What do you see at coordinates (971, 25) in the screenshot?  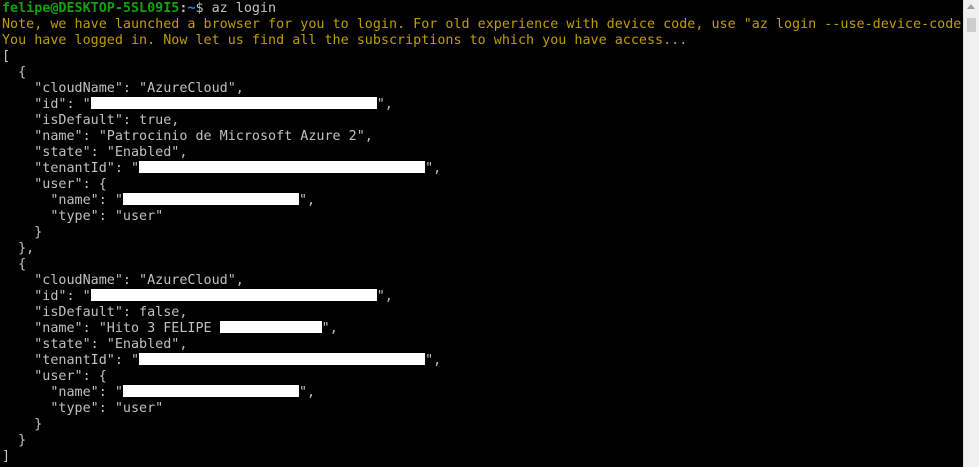 I see `scrollbar-thumb` at bounding box center [971, 25].